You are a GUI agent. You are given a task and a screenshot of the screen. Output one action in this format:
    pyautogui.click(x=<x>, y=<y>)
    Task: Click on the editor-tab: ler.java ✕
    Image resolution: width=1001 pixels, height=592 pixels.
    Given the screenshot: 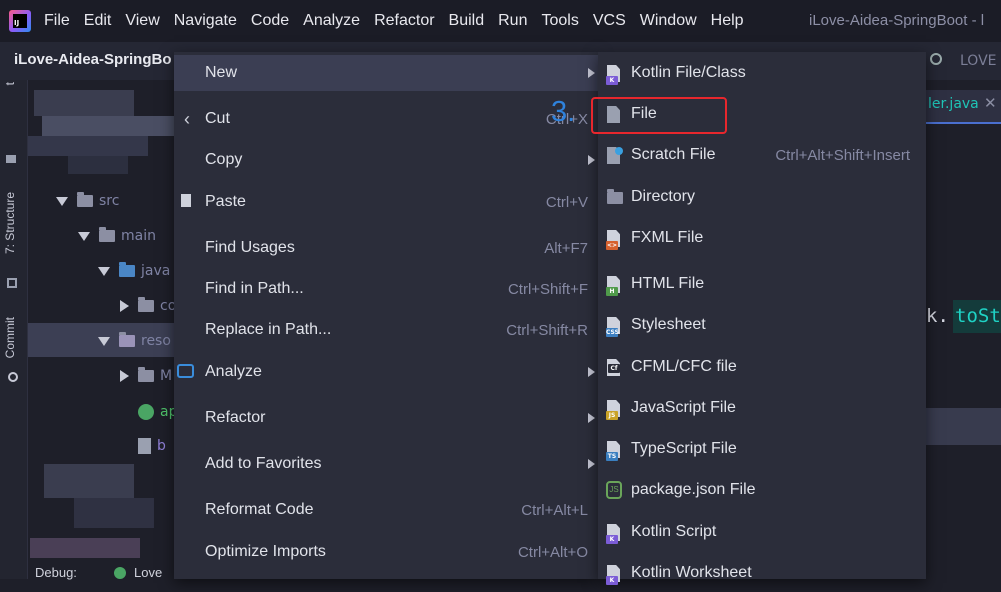 What is the action you would take?
    pyautogui.click(x=963, y=107)
    